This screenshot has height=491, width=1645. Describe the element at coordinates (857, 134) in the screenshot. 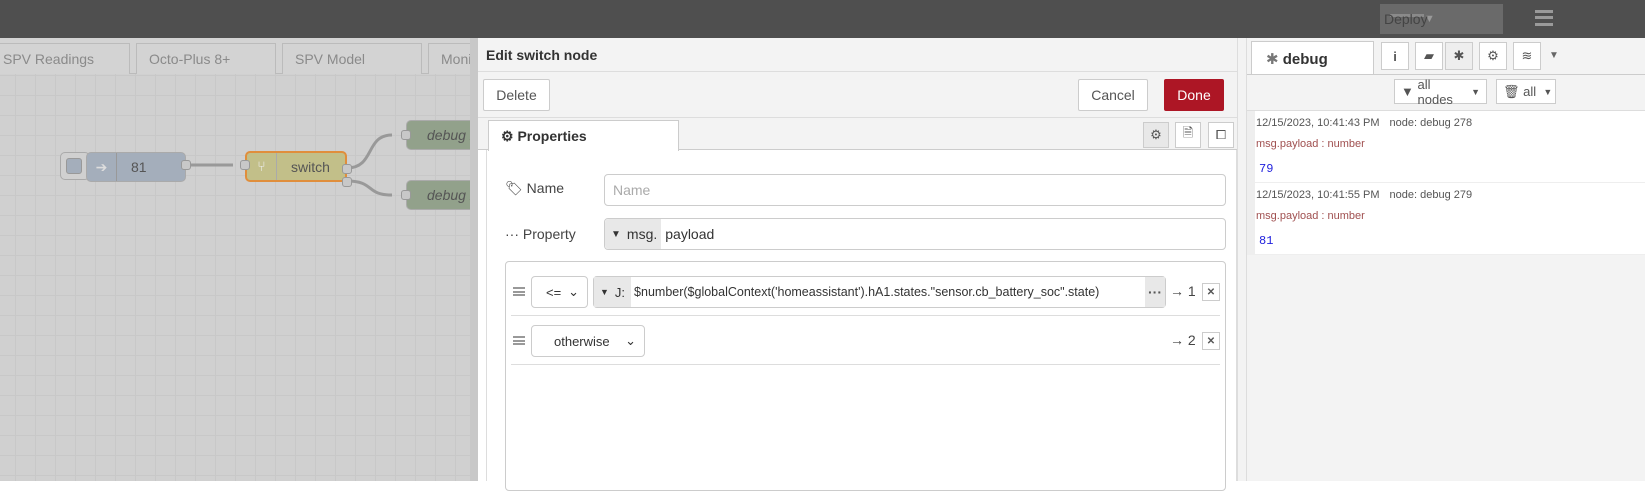

I see `panel-tabs: ⚙ Properties ⚙ 🗎 ⧠` at that location.